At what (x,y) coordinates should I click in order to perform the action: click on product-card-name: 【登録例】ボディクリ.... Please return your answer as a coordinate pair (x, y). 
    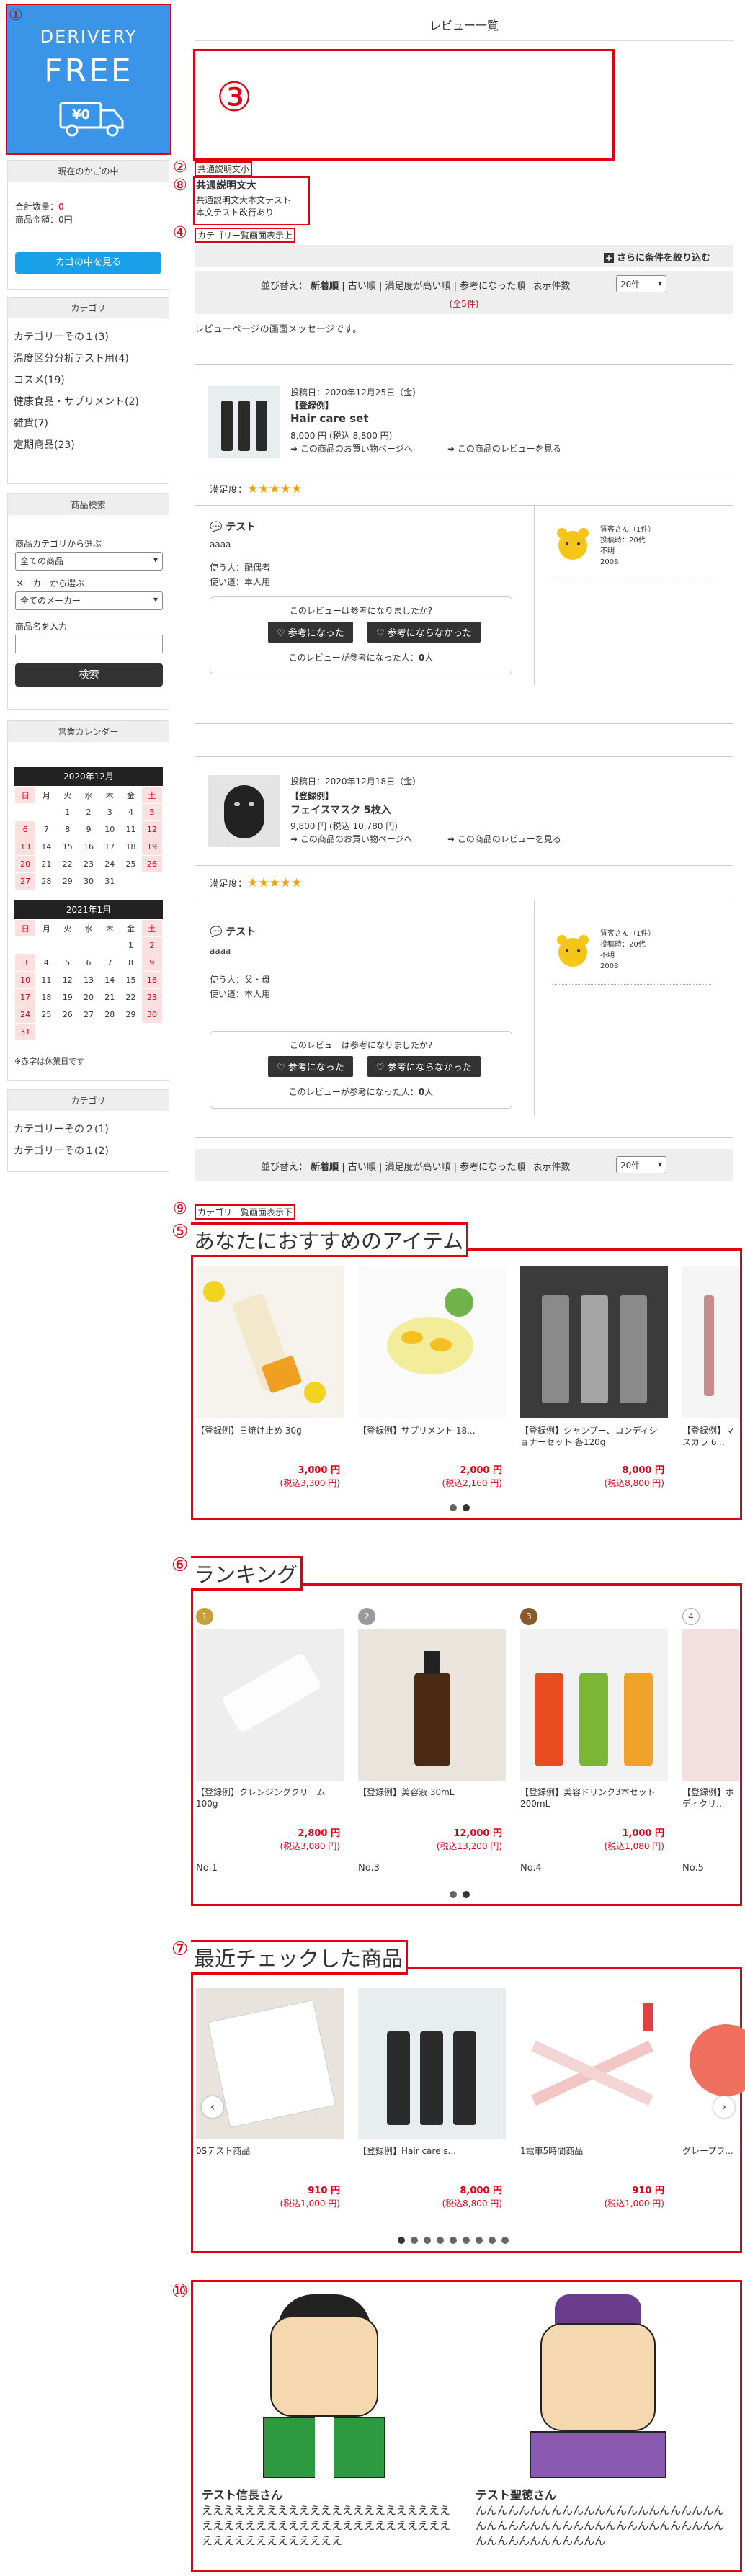
    Looking at the image, I should click on (710, 1798).